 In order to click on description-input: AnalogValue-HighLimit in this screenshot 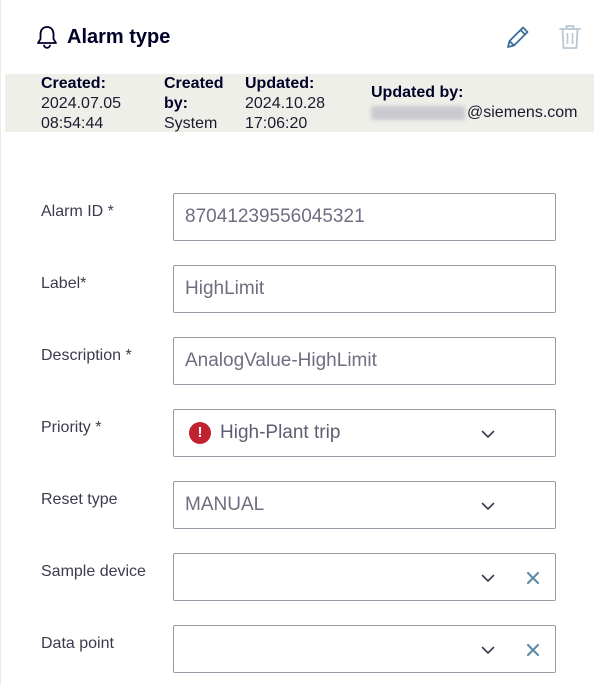, I will do `click(364, 361)`.